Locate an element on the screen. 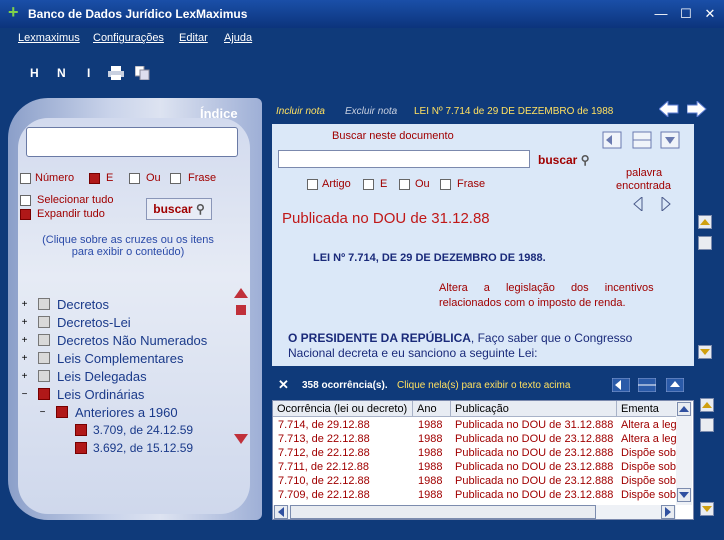  col-publicacao: Publicação is located at coordinates (534, 409).